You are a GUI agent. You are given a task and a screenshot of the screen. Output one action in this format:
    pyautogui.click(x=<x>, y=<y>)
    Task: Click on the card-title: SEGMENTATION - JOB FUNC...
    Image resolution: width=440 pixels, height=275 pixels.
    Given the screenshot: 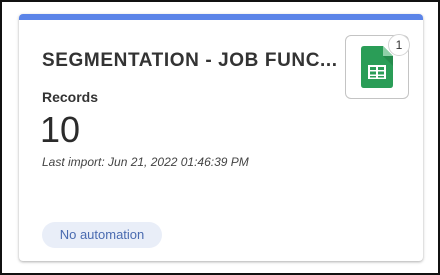 What is the action you would take?
    pyautogui.click(x=190, y=60)
    